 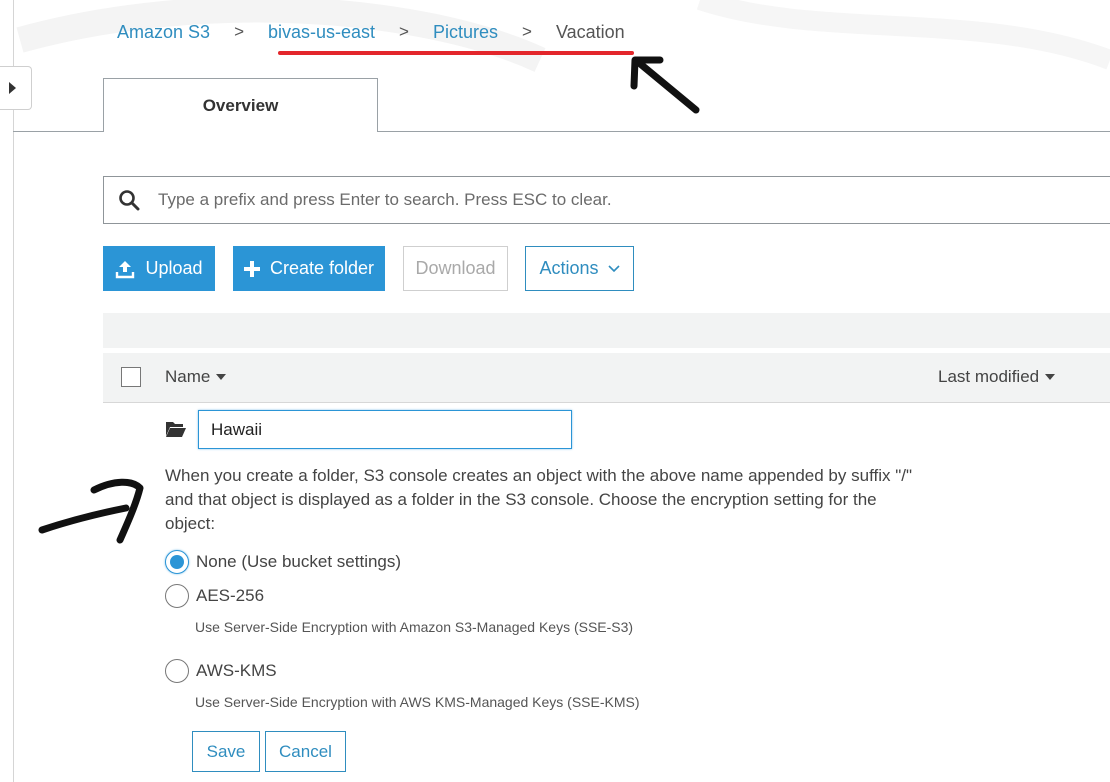 What do you see at coordinates (455, 268) in the screenshot?
I see `download-button: Download` at bounding box center [455, 268].